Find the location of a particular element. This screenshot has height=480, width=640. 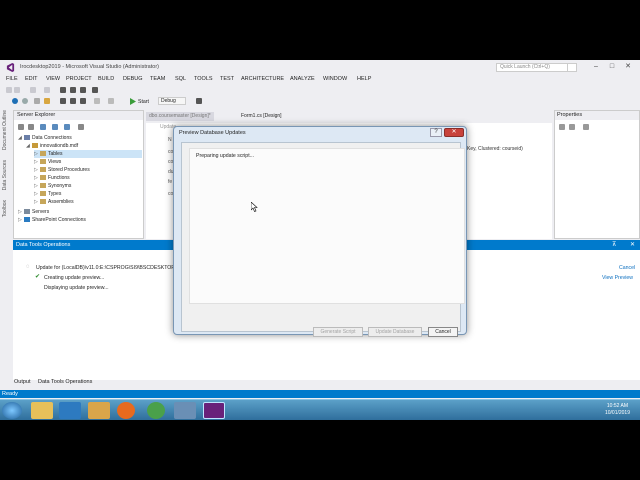

forward-icon is located at coordinates (25, 101).